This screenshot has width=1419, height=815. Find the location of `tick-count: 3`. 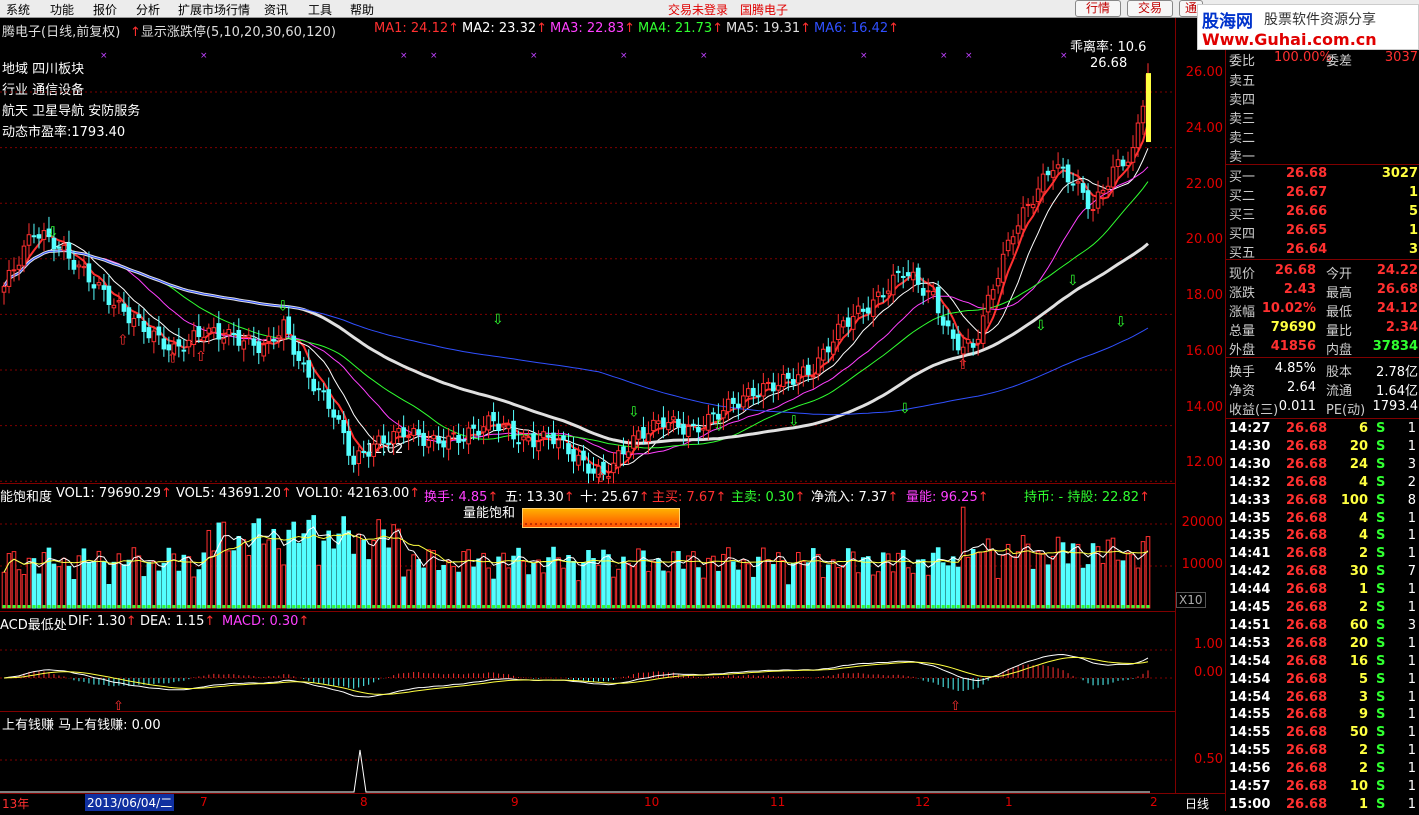

tick-count: 3 is located at coordinates (1411, 464).